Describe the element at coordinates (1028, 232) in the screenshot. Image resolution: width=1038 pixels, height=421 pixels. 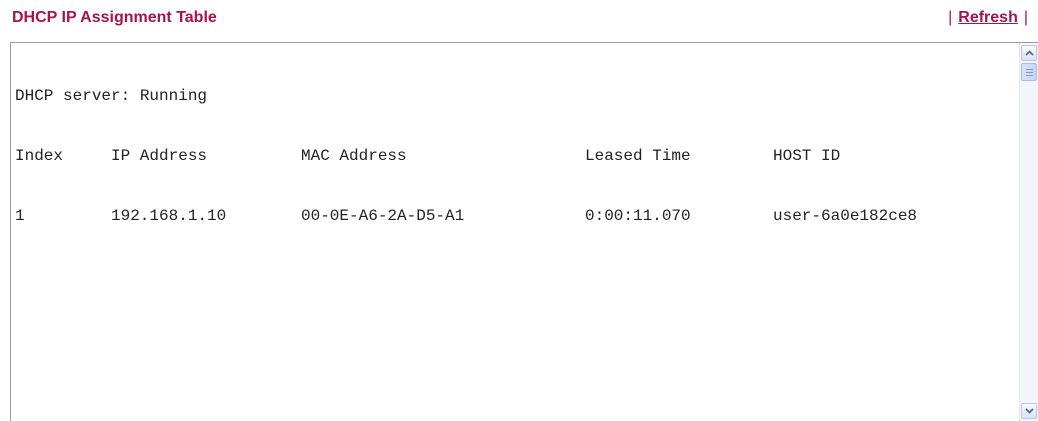
I see `vertical-scrollbar` at that location.